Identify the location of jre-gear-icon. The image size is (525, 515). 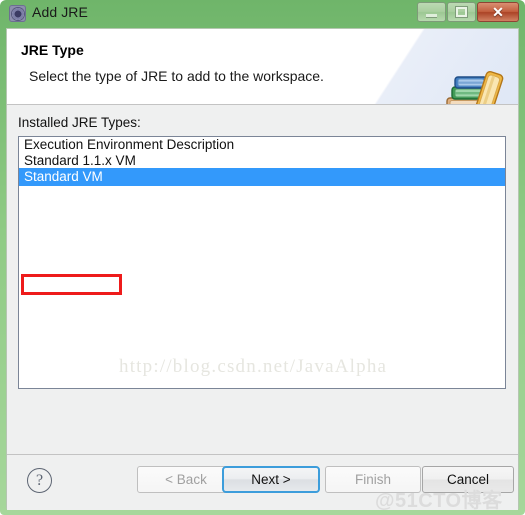
(17, 13).